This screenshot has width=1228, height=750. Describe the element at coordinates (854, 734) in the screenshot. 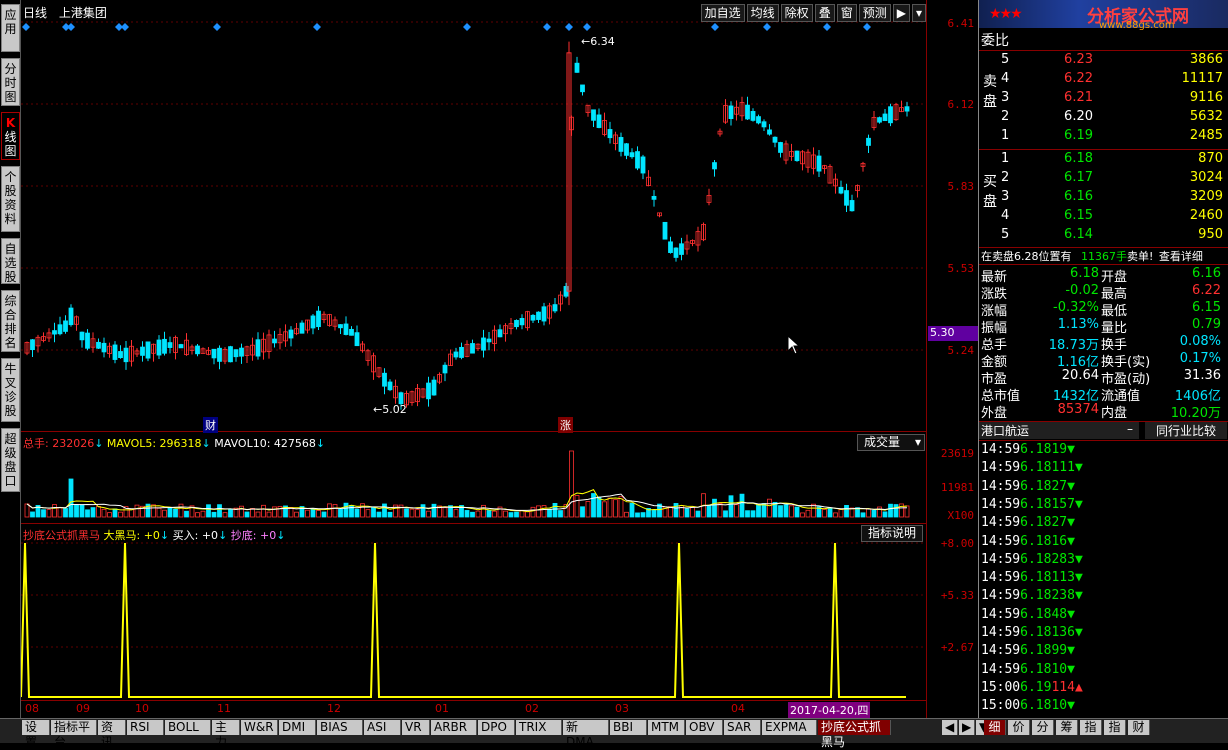

I see `bottom-tab-20: 抄底公式抓黑马` at that location.